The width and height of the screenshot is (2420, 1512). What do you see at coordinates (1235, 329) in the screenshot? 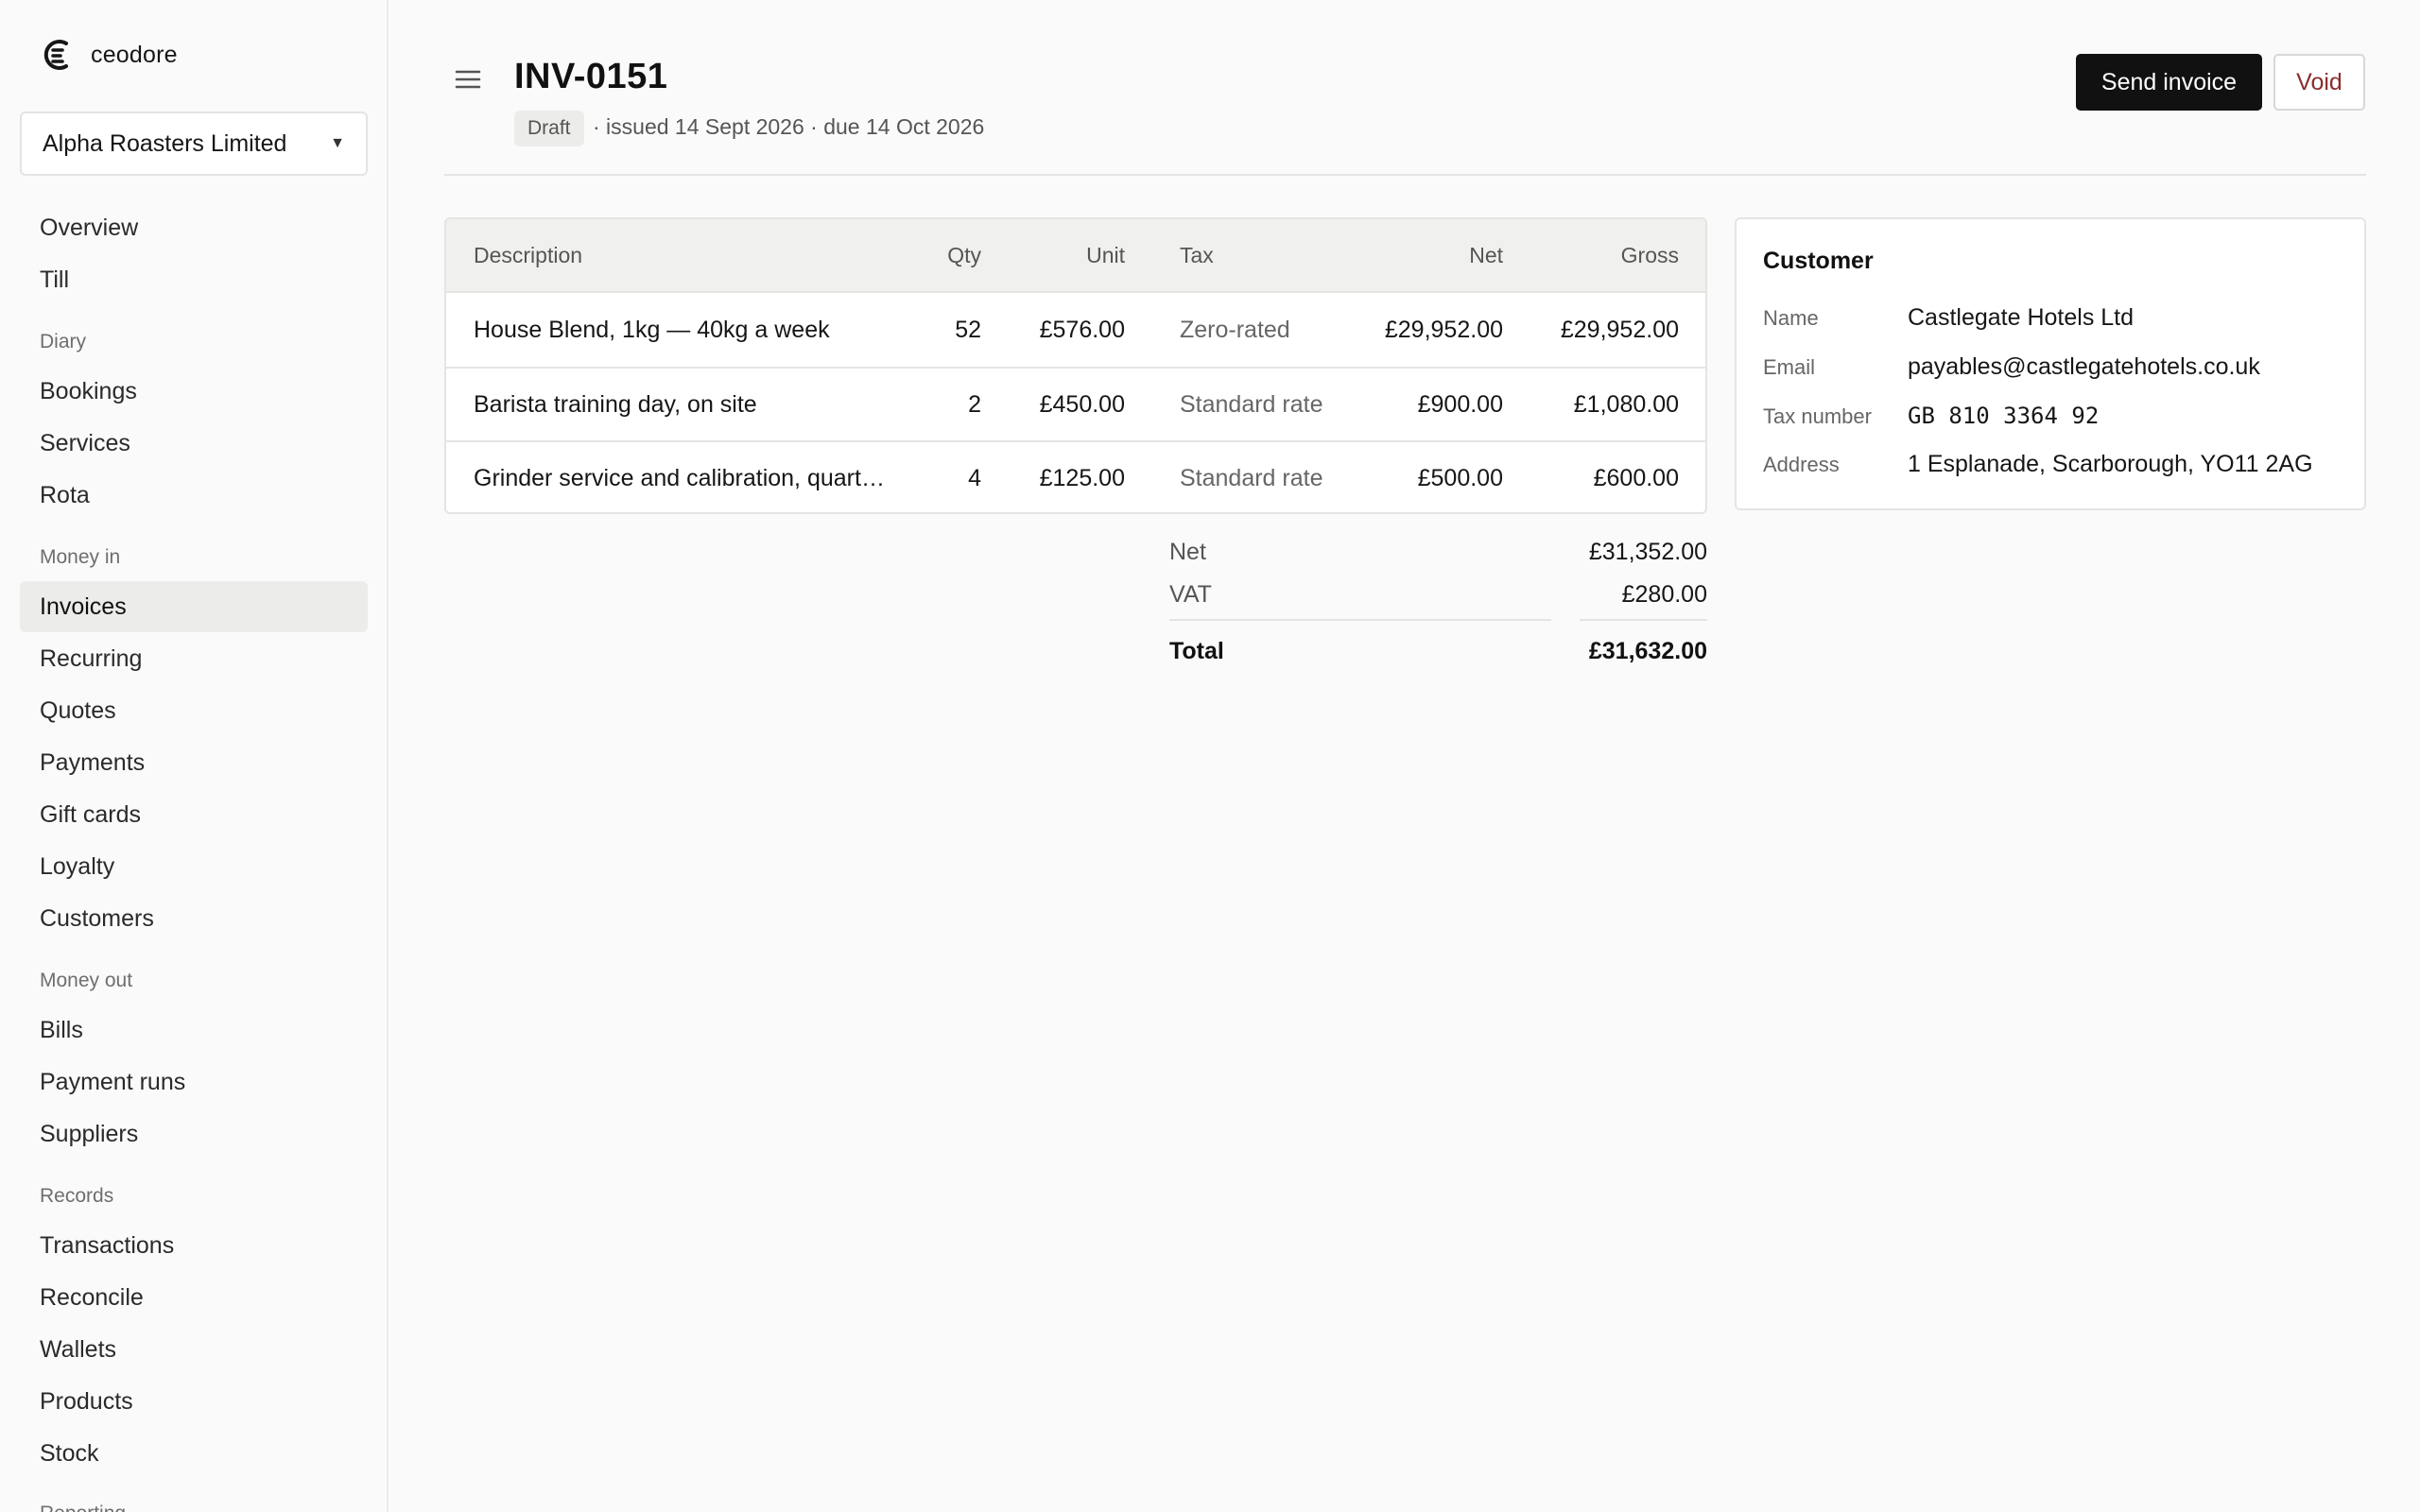
I see `row-tax: Zero-rated` at bounding box center [1235, 329].